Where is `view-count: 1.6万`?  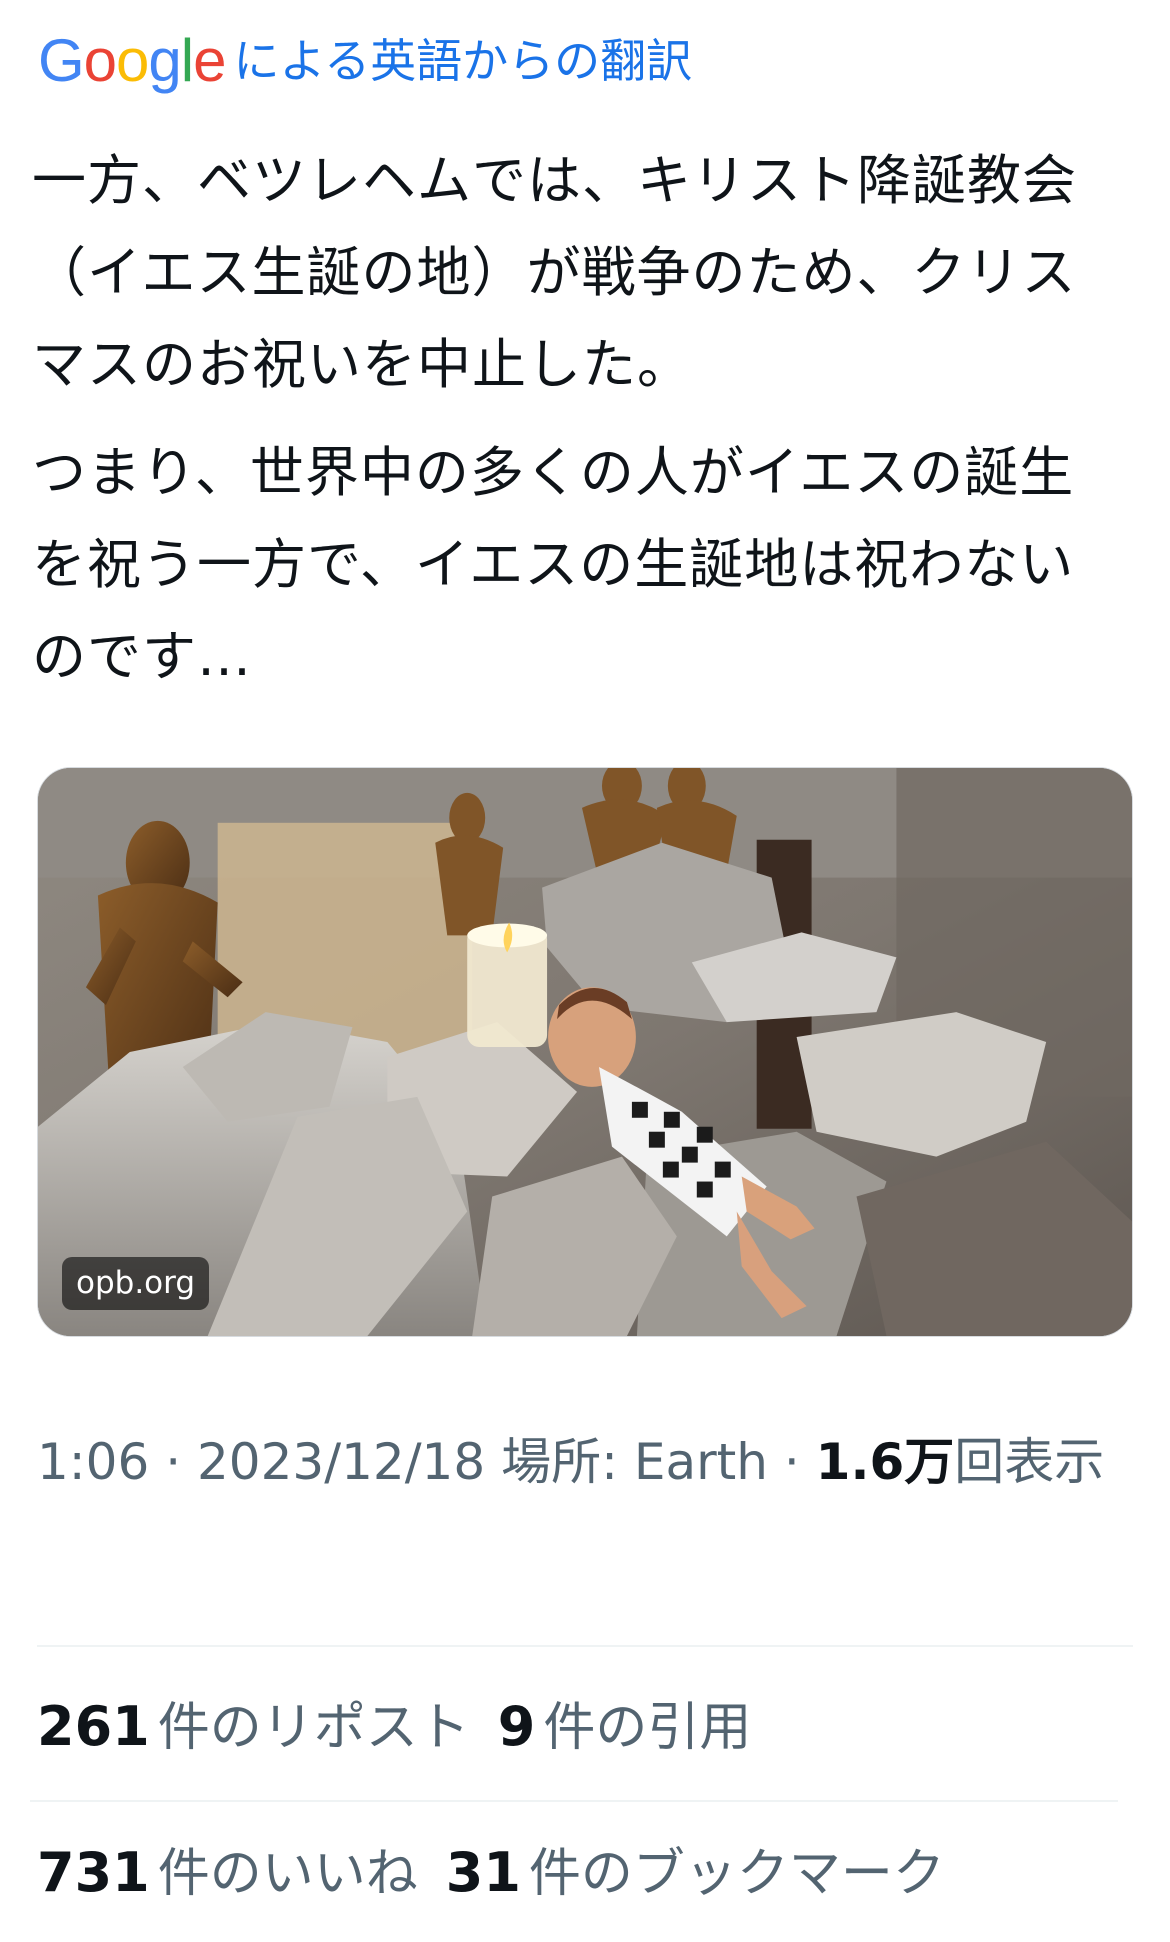 view-count: 1.6万 is located at coordinates (885, 1462).